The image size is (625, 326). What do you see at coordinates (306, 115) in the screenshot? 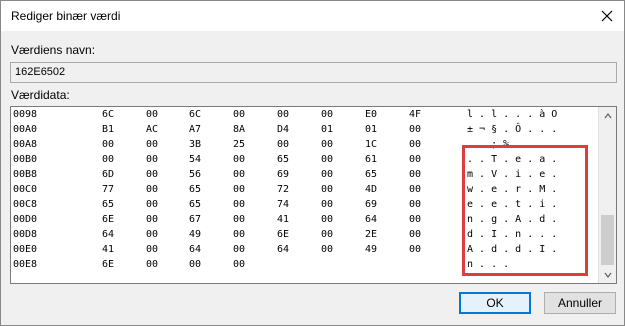
I see `hex-row: 0098 6C 00 6C 00 00 00 E0 4F l . l . . . à O` at bounding box center [306, 115].